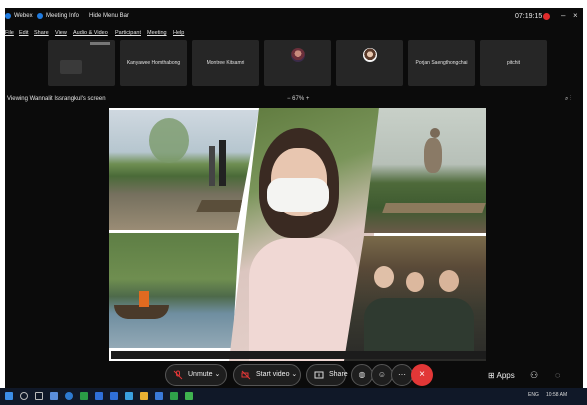 This screenshot has height=405, width=587. I want to click on shared-taskbar, so click(298, 355).